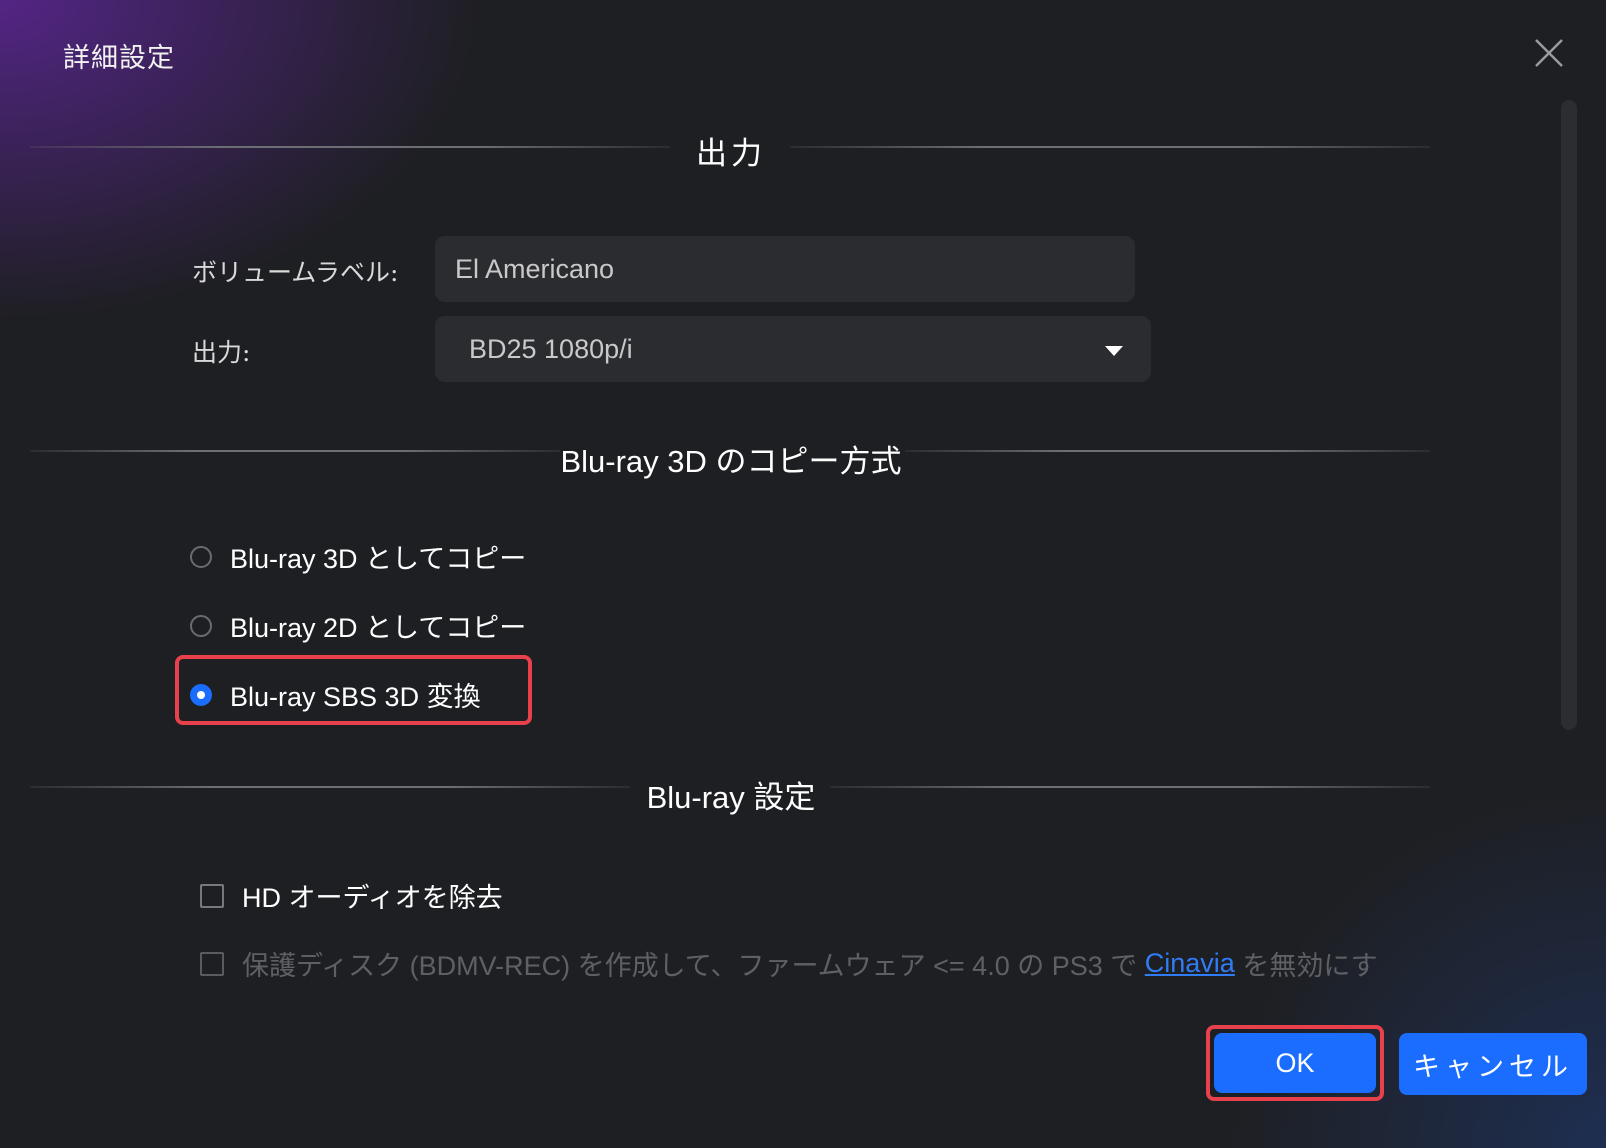  What do you see at coordinates (119, 58) in the screenshot?
I see `dialog-title: 詳細設定` at bounding box center [119, 58].